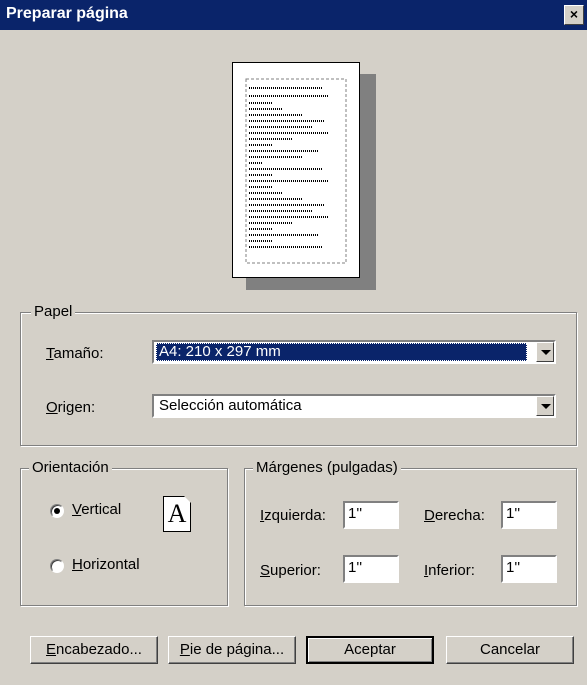 The height and width of the screenshot is (685, 587). Describe the element at coordinates (371, 515) in the screenshot. I see `left-margin-input: 1''` at that location.